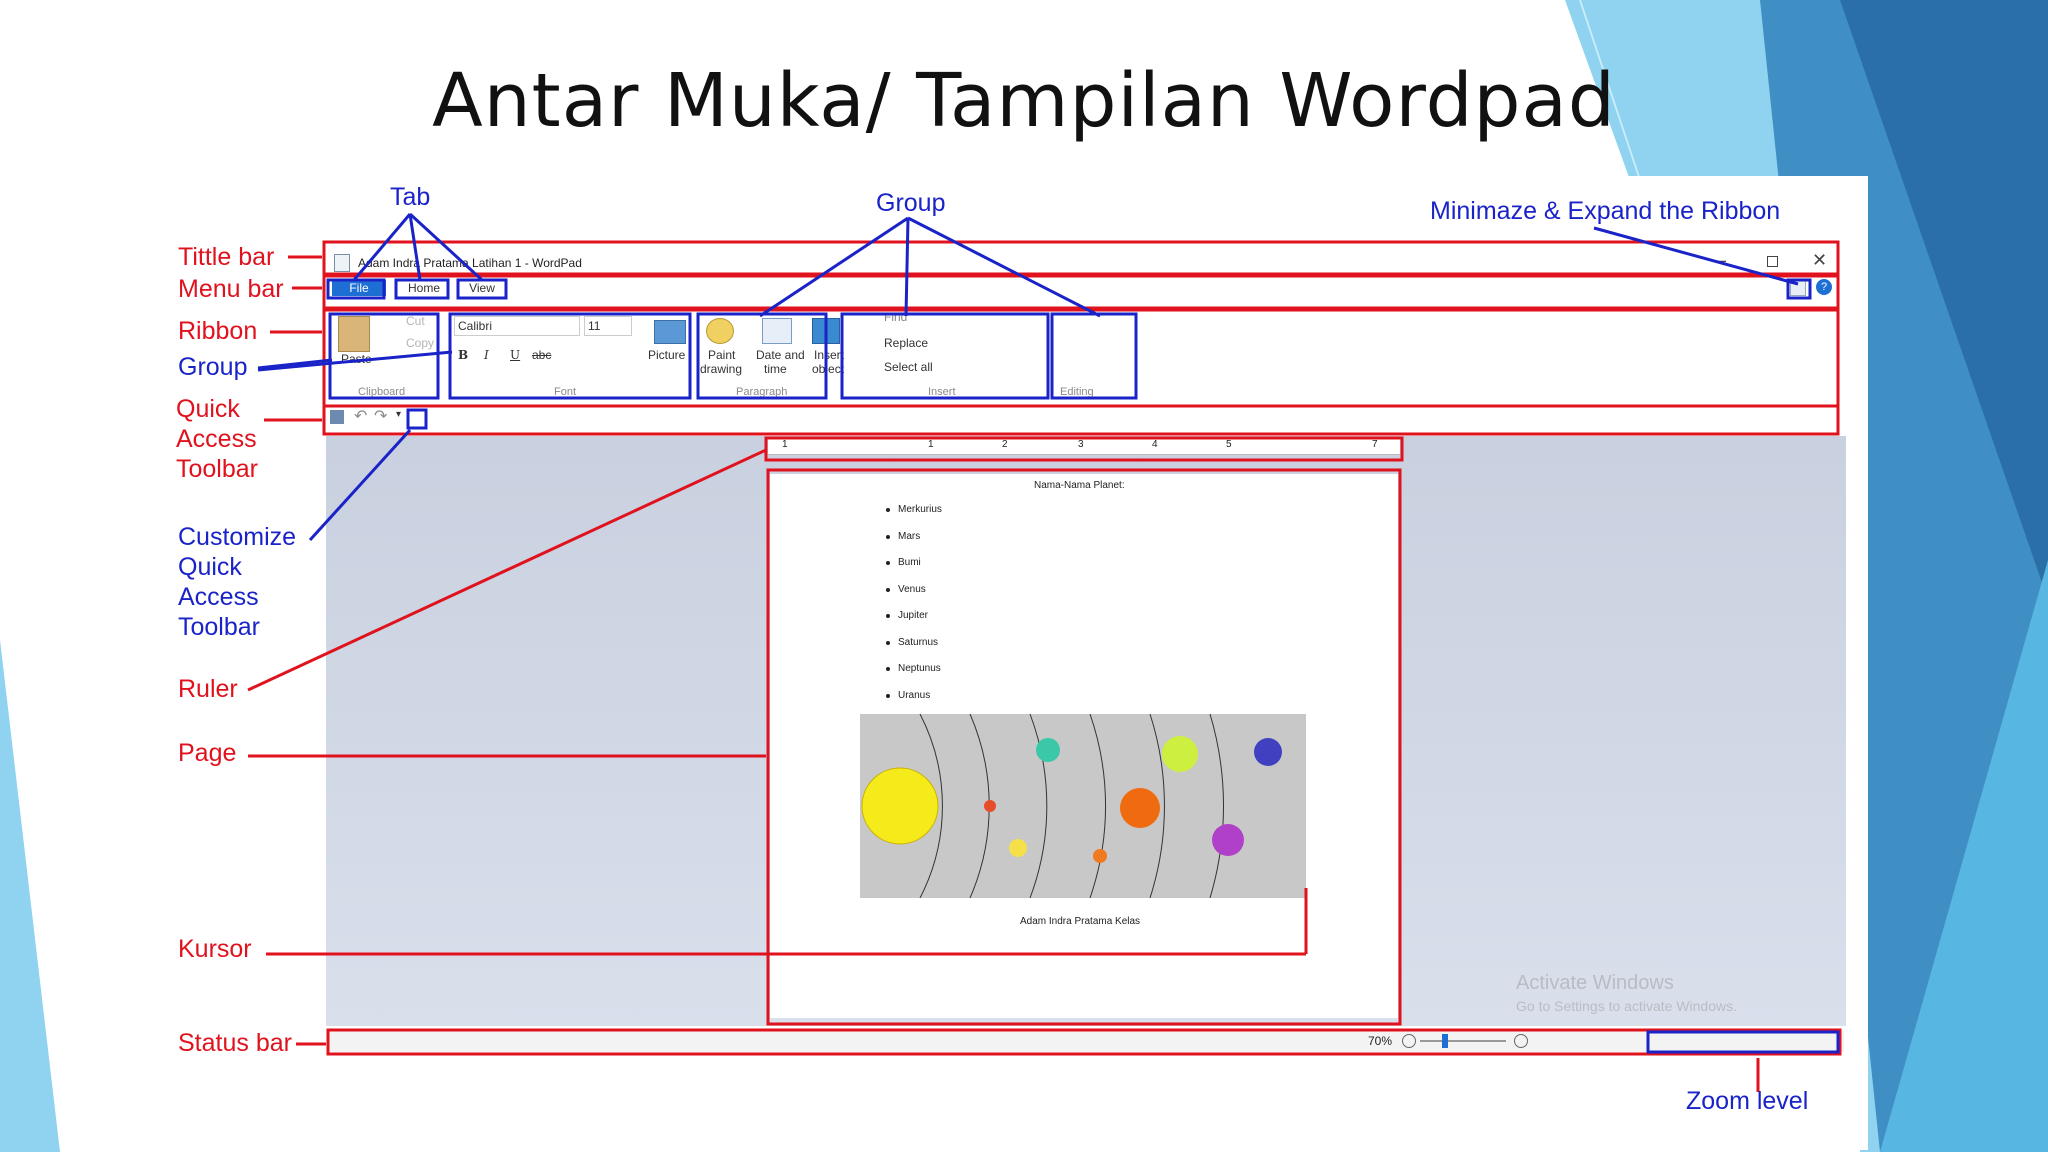  What do you see at coordinates (1747, 1101) in the screenshot?
I see `label-zoom-level: Zoom level` at bounding box center [1747, 1101].